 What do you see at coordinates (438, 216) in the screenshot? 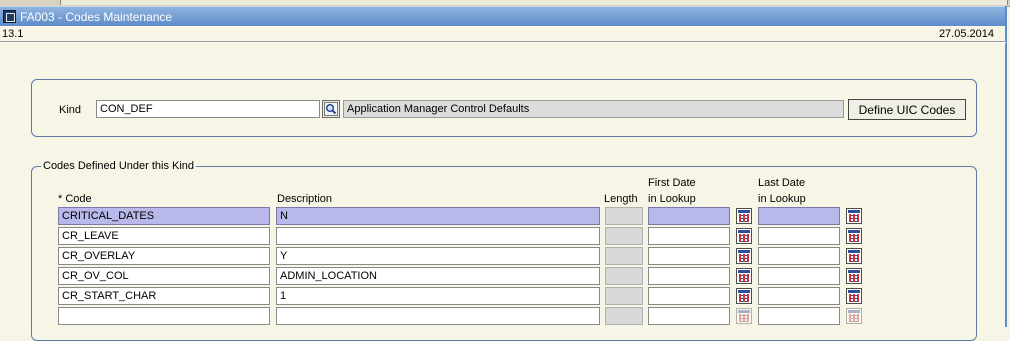
I see `description-cell: N` at bounding box center [438, 216].